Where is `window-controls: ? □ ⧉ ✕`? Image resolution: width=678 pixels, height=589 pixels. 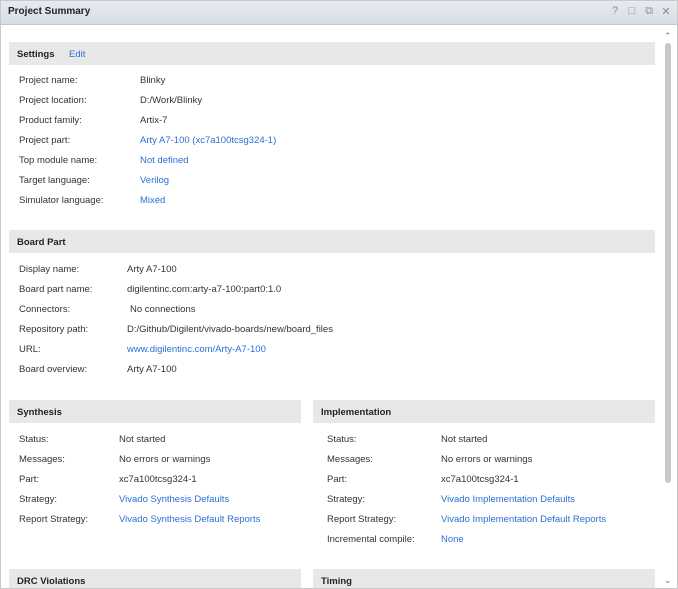 window-controls: ? □ ⧉ ✕ is located at coordinates (640, 11).